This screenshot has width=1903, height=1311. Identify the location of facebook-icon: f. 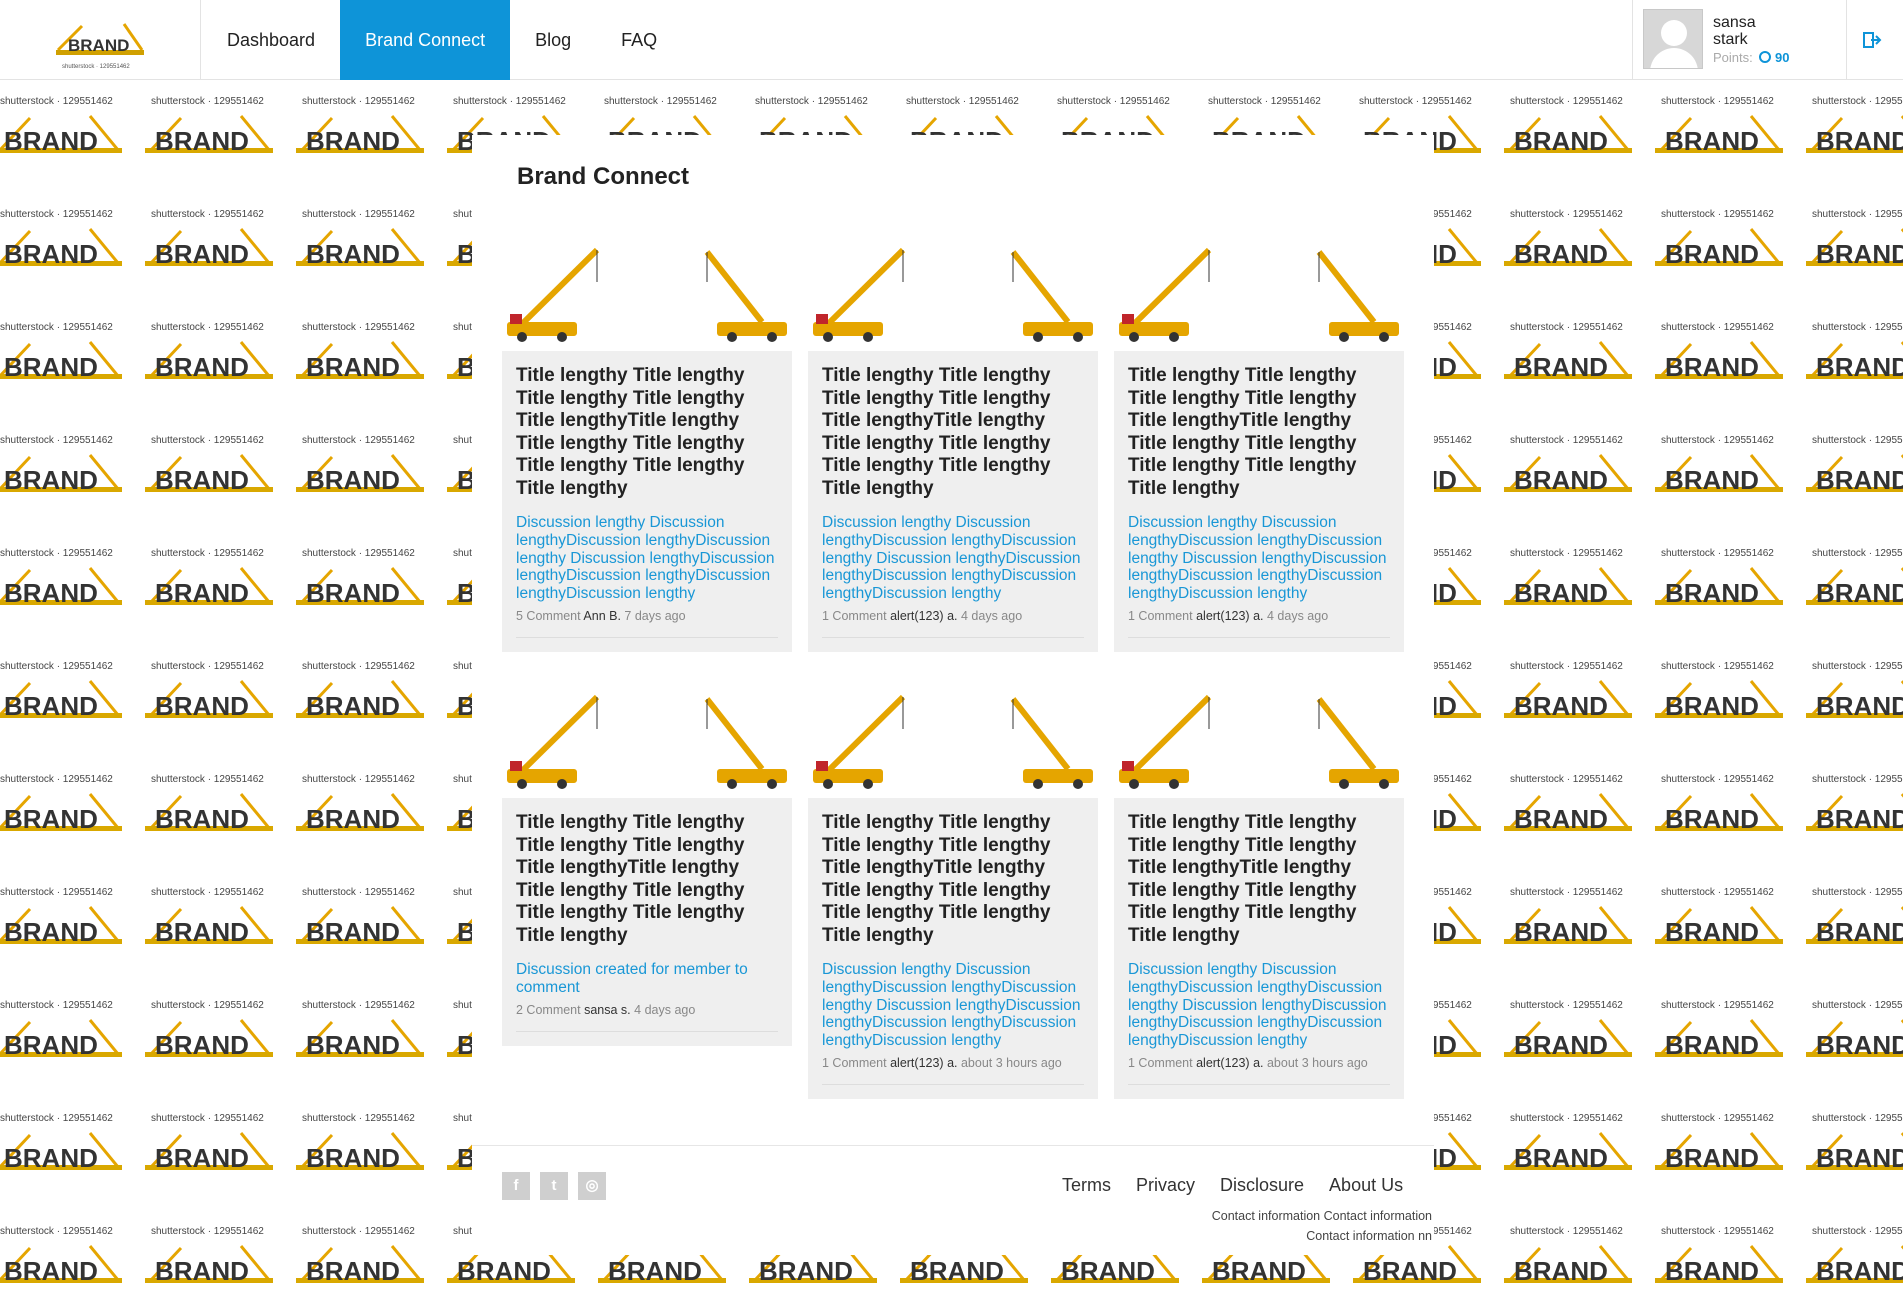
(516, 1186).